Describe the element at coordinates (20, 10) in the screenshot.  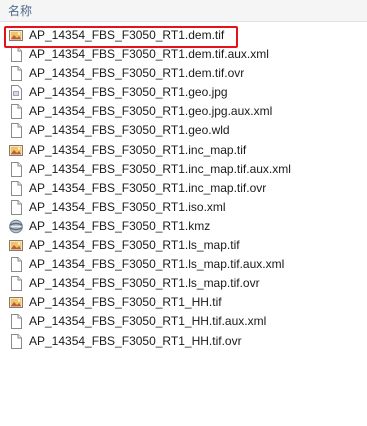
I see `name-column-header: 名称` at that location.